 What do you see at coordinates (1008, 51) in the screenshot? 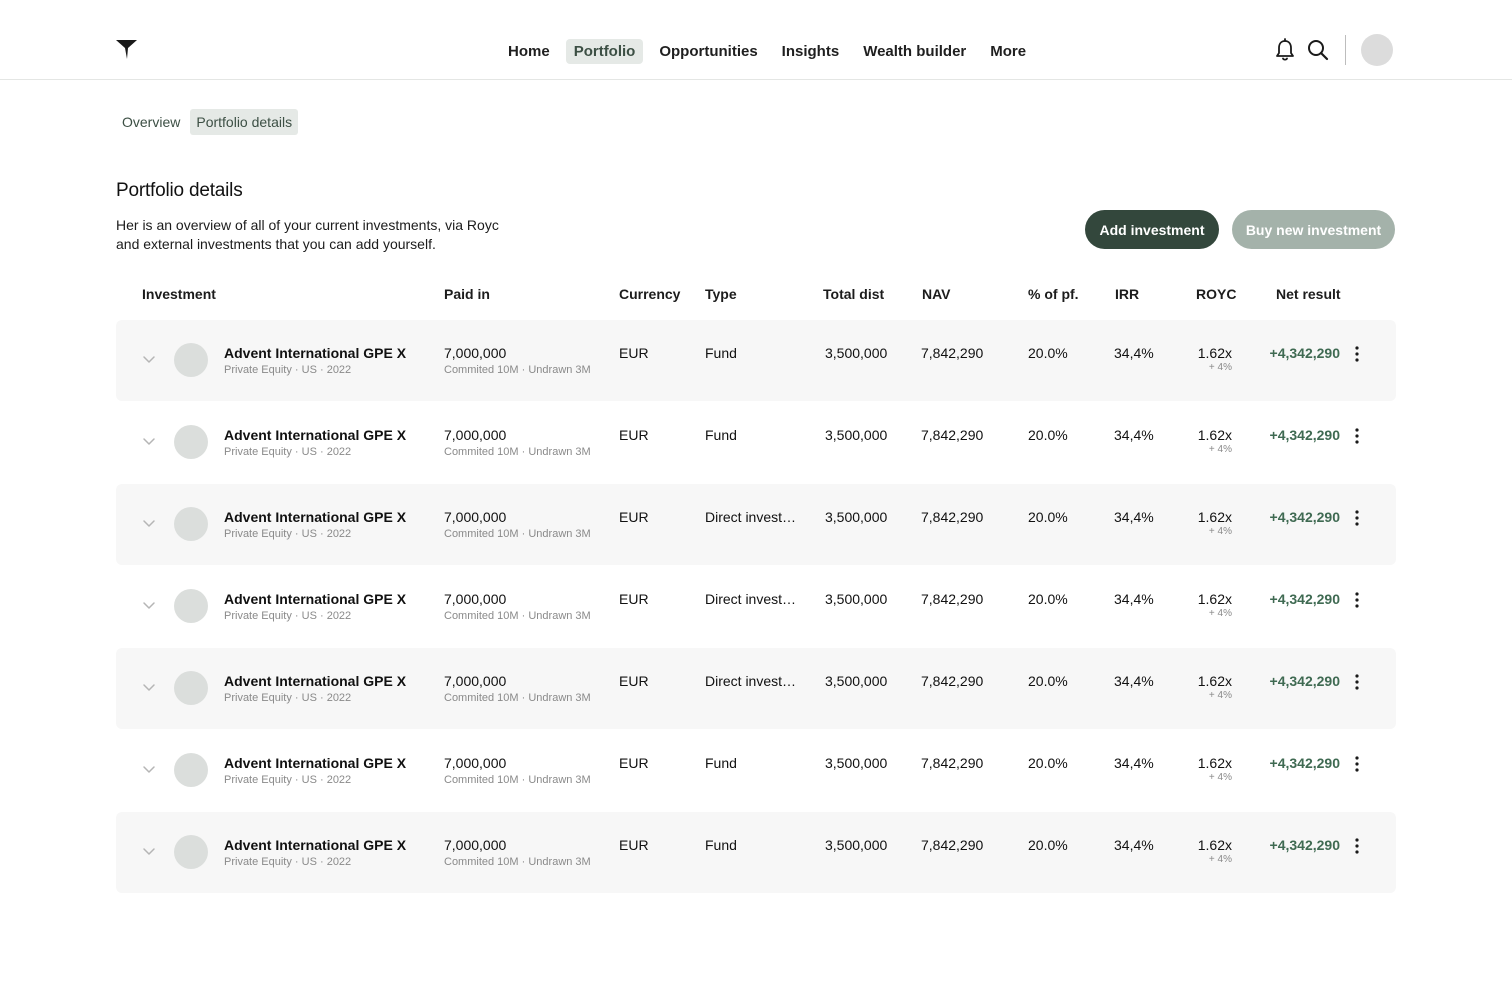
I see `nav-item-more: More` at bounding box center [1008, 51].